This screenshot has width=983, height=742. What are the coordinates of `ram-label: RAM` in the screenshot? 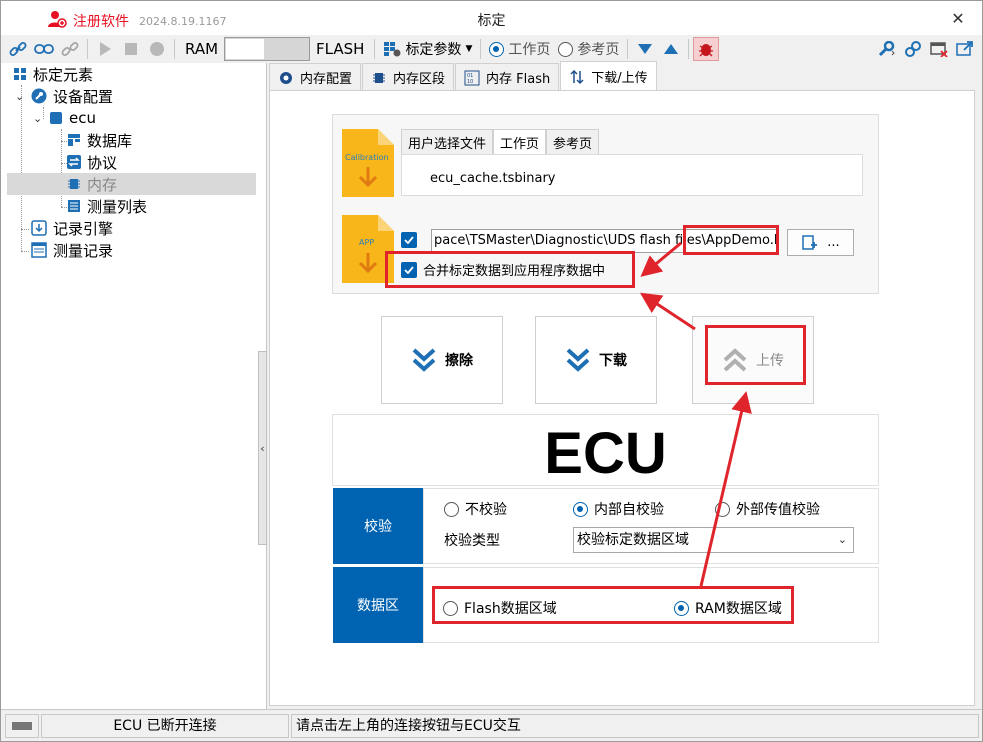 It's located at (202, 49).